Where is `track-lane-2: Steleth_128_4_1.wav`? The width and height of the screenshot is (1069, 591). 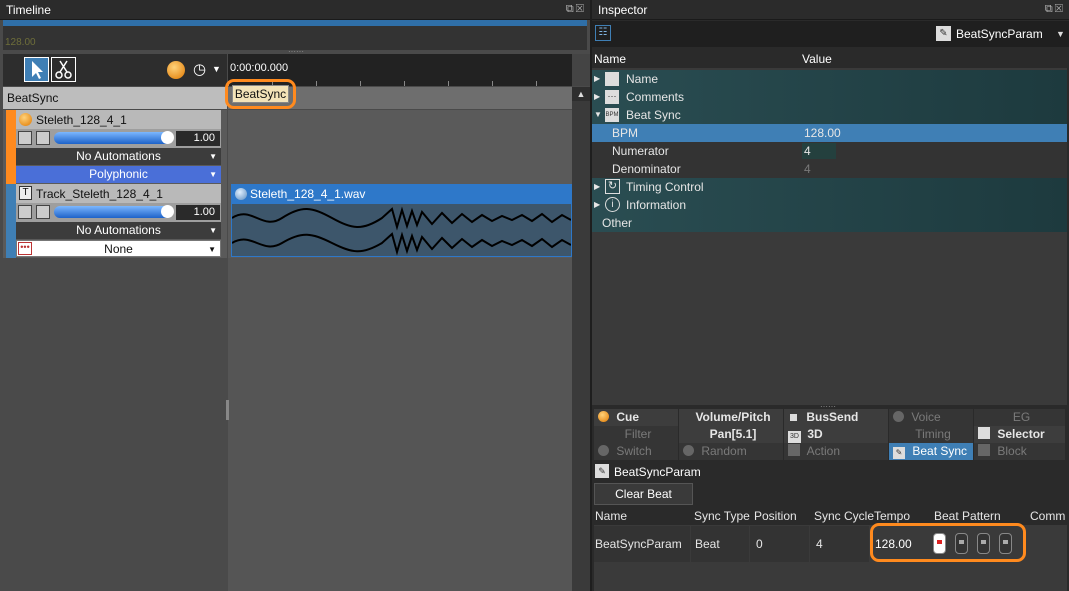
track-lane-2: Steleth_128_4_1.wav is located at coordinates (400, 221).